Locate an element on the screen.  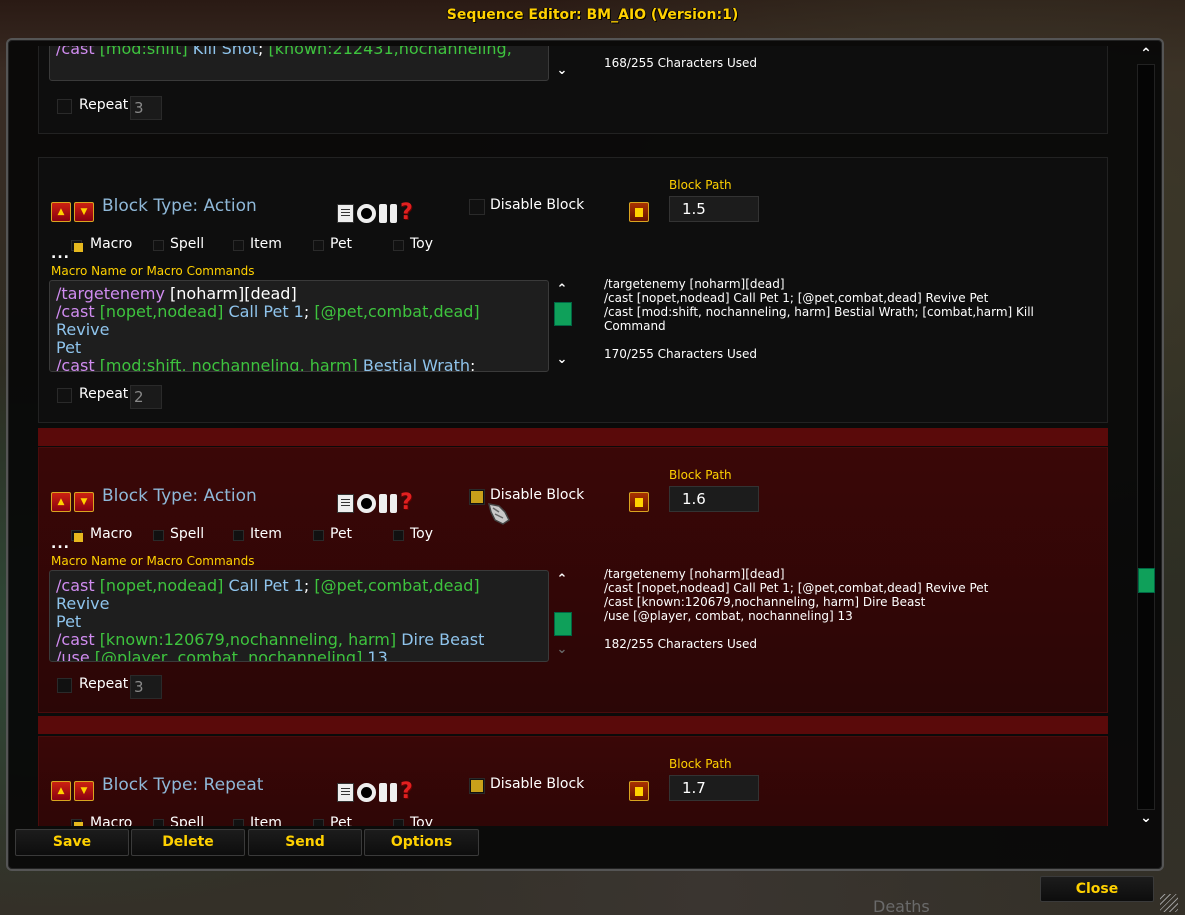
block-path-label: Block Path is located at coordinates (700, 185).